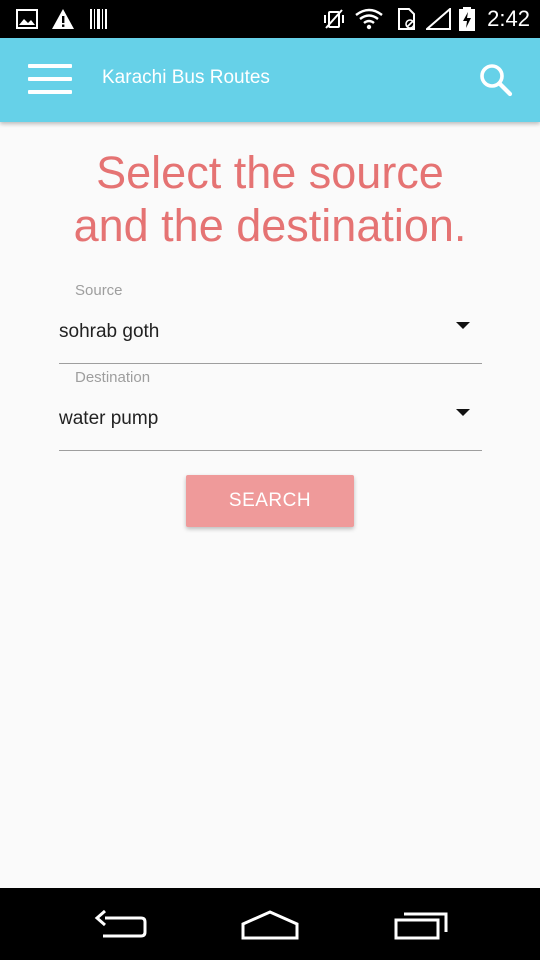 This screenshot has width=540, height=960. I want to click on destination-underline, so click(270, 450).